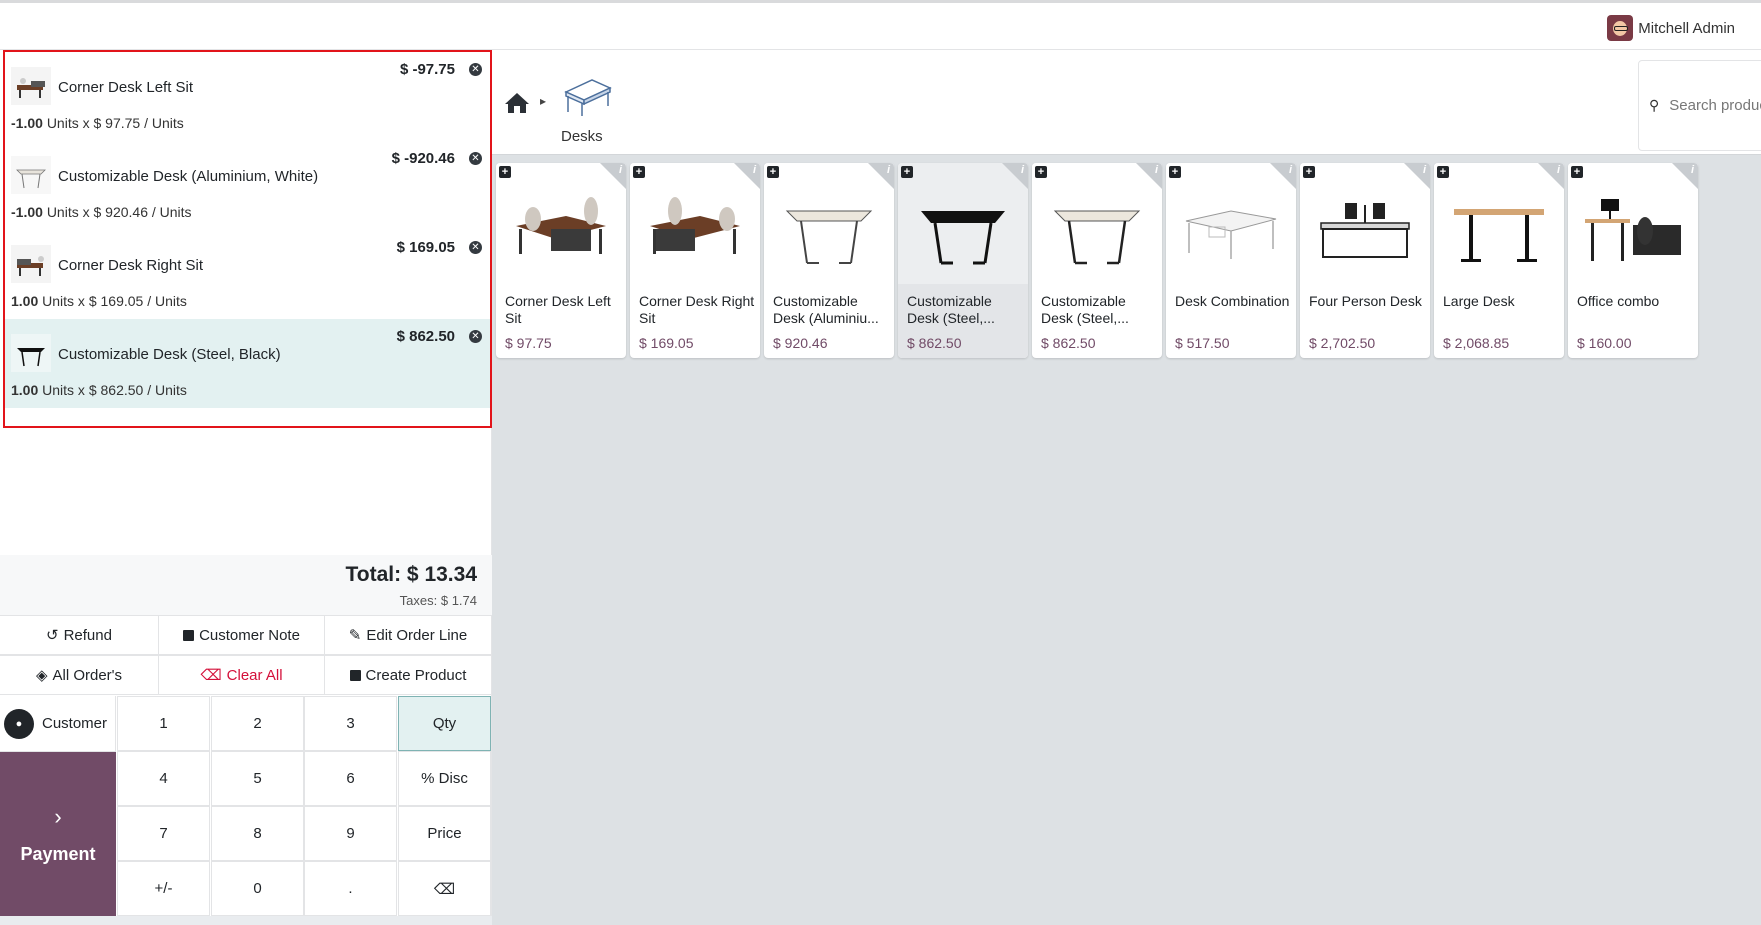  I want to click on edit-icon: ✎, so click(355, 635).